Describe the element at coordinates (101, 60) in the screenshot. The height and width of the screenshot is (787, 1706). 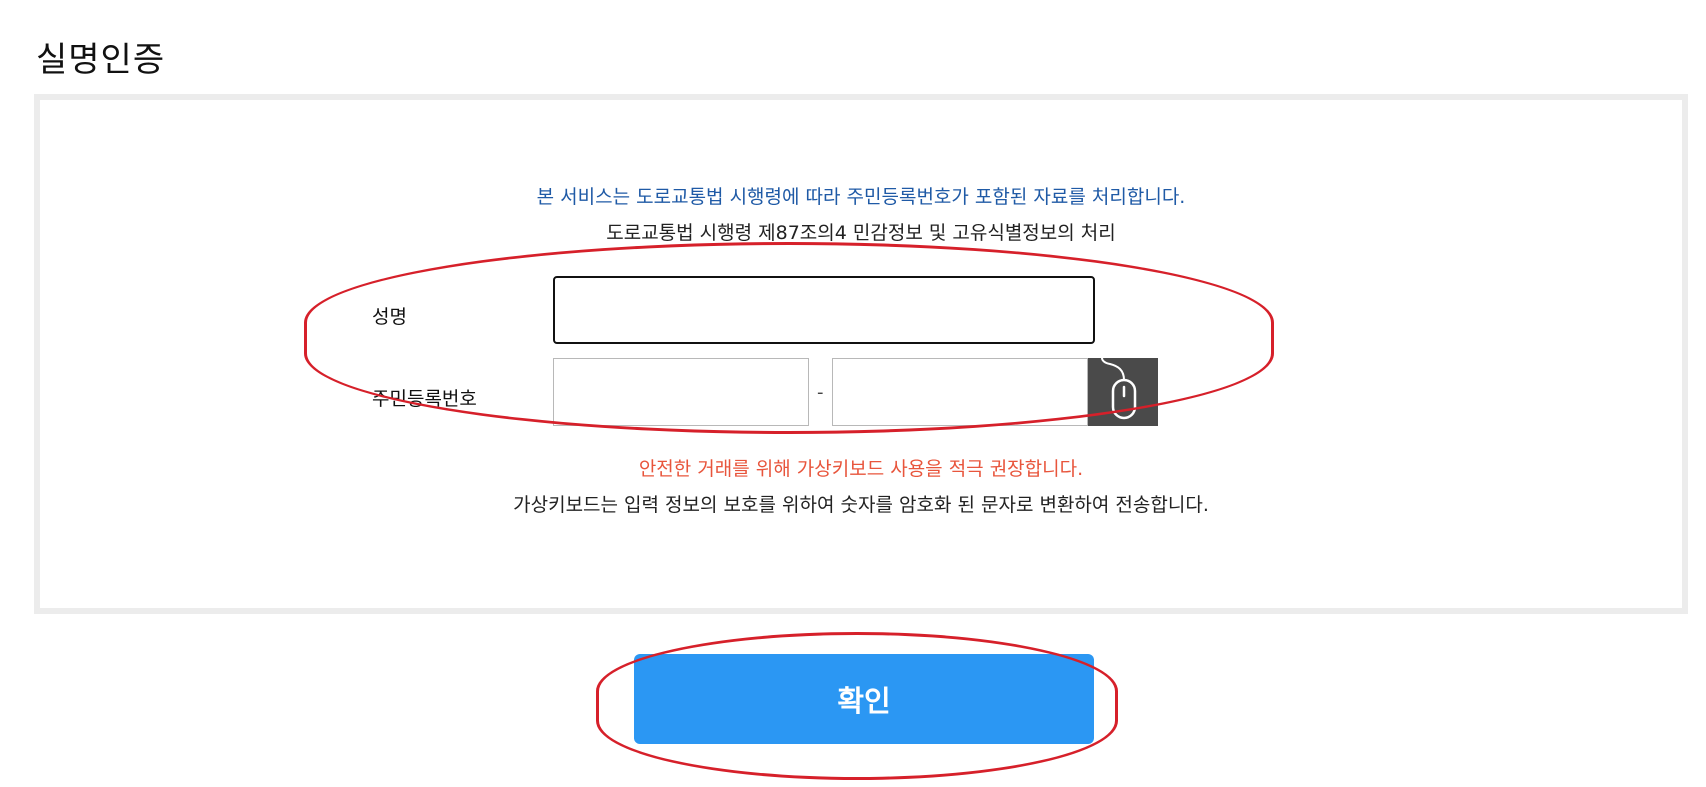
I see `page-title: 실명인증` at that location.